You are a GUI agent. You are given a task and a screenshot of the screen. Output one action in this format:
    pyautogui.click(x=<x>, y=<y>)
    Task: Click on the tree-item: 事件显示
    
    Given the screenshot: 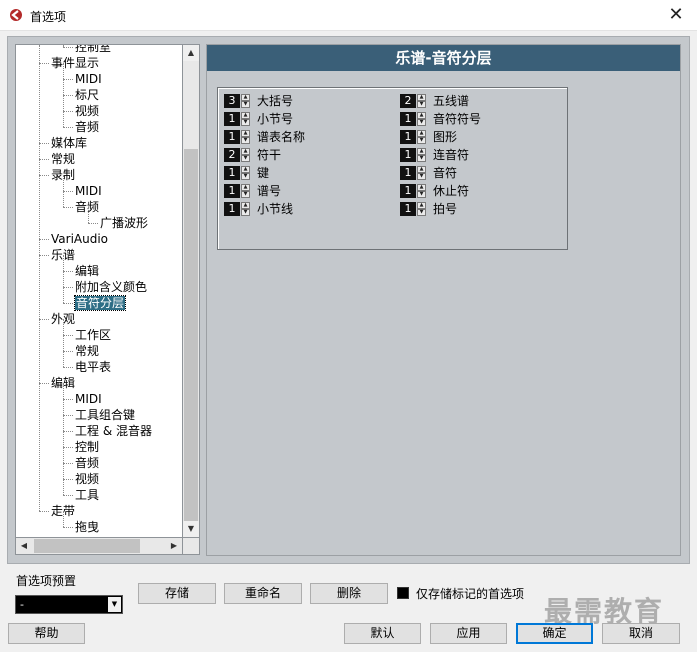 What is the action you would take?
    pyautogui.click(x=75, y=63)
    